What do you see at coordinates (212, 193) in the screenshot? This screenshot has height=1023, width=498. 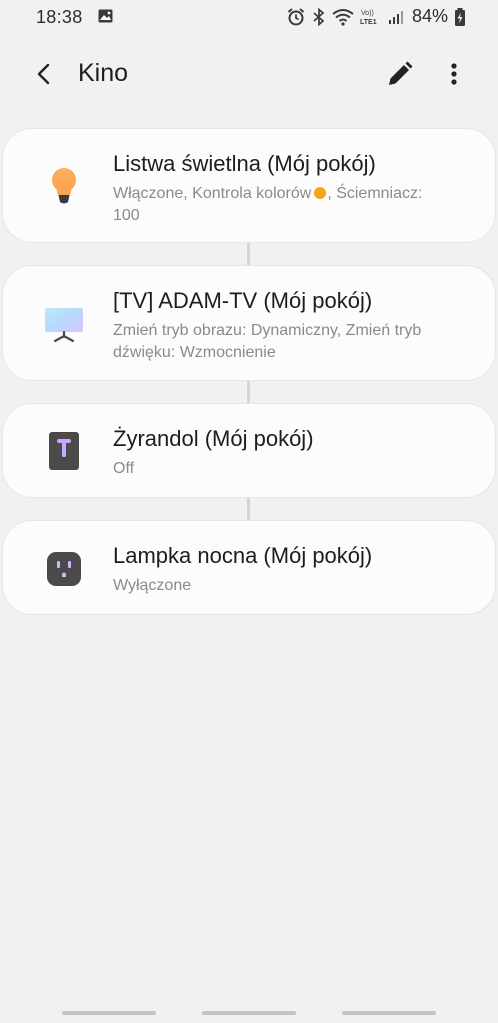 I see `device-status-text: Włączone, Kontrola kolorów` at bounding box center [212, 193].